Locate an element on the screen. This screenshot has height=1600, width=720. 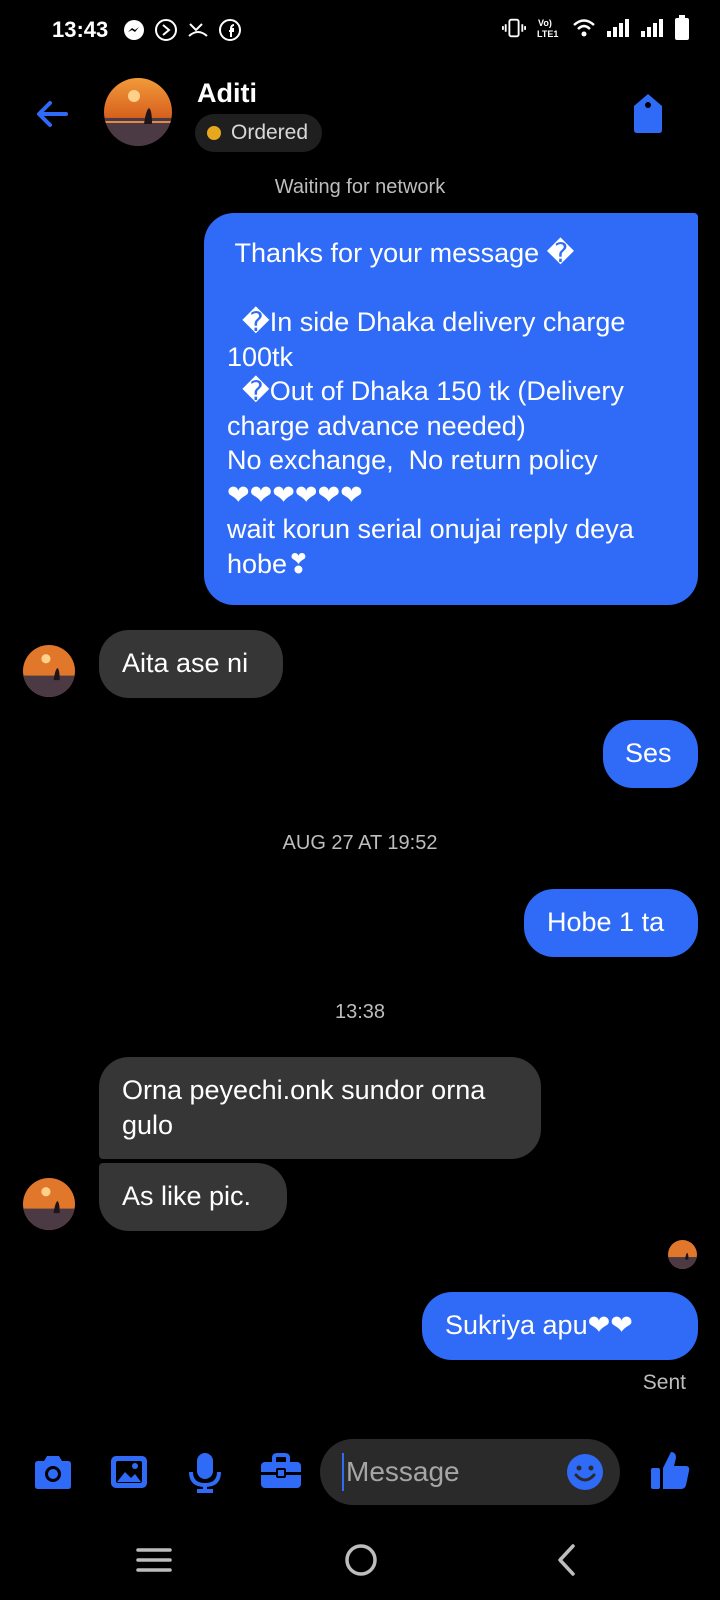
message-bubble-incoming: Orna peyechi.onk sundor orna gulo is located at coordinates (320, 1108).